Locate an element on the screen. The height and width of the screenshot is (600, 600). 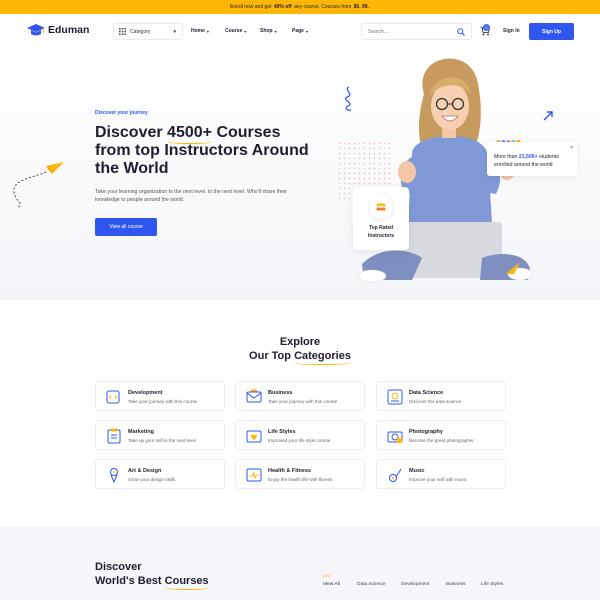
graduation-cap-icon is located at coordinates (36, 30).